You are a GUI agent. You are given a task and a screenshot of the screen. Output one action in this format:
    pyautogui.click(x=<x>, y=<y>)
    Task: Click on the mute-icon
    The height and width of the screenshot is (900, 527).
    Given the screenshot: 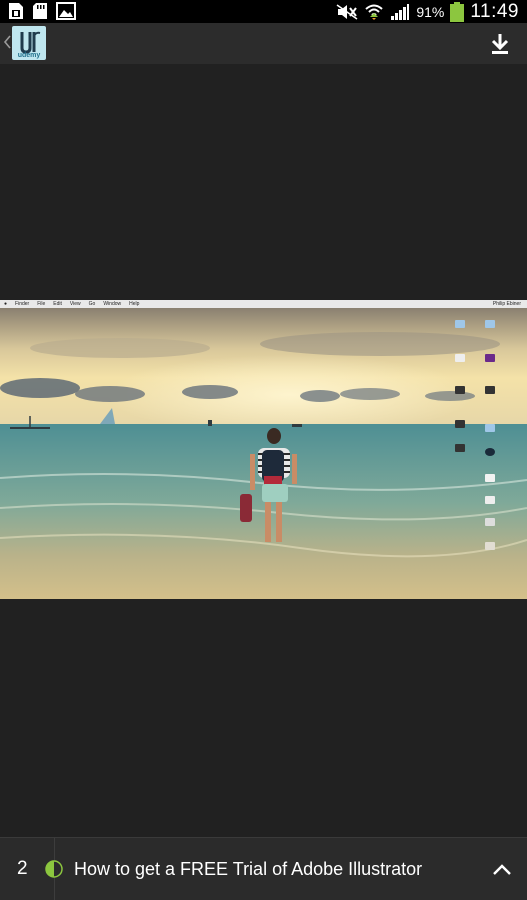 What is the action you would take?
    pyautogui.click(x=347, y=11)
    